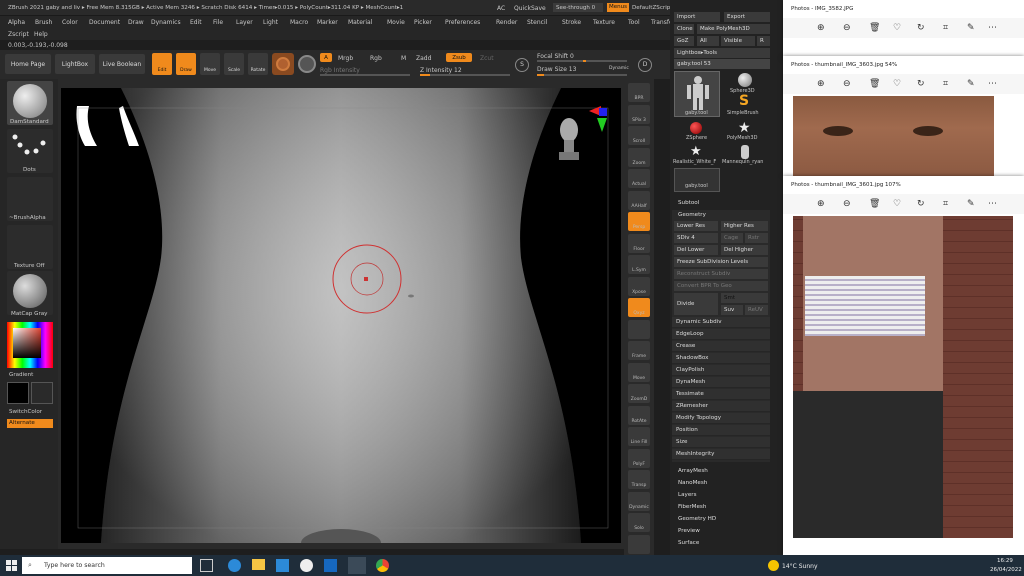 This screenshot has height=576, width=1024. What do you see at coordinates (721, 406) in the screenshot?
I see `zremesher-item: ZRemesher` at bounding box center [721, 406].